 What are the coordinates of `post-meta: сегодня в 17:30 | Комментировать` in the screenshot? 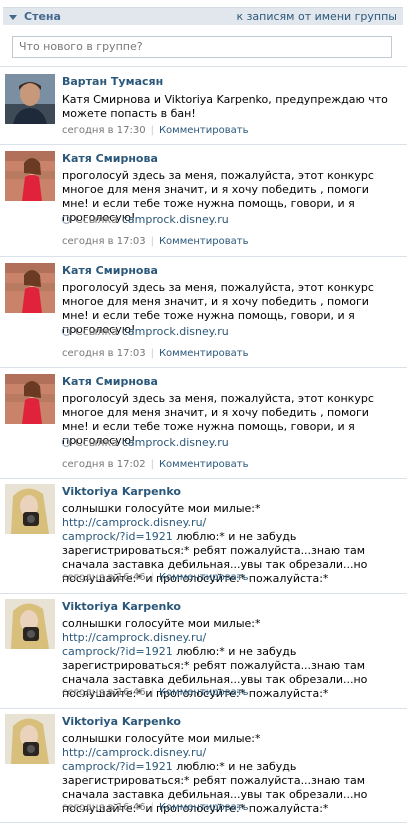 It's located at (155, 130).